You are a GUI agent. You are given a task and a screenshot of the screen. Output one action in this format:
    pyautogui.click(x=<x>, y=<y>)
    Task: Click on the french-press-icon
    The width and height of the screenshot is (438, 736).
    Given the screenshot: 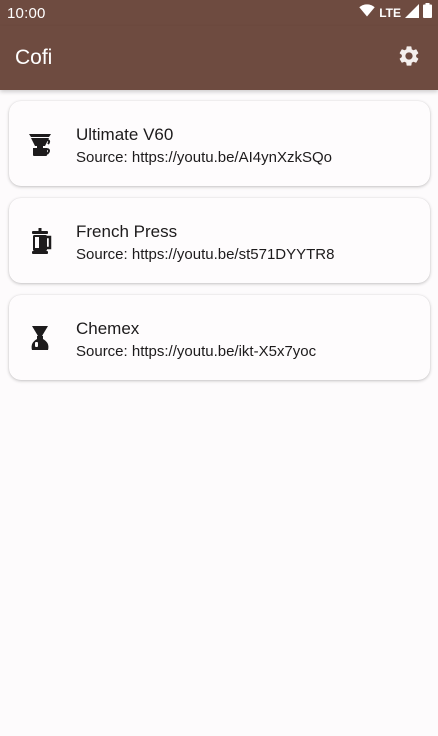 What is the action you would take?
    pyautogui.click(x=40, y=241)
    